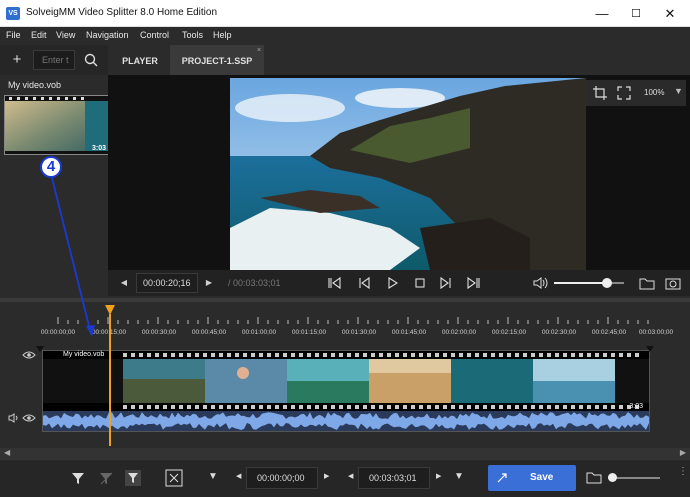 The width and height of the screenshot is (690, 497). I want to click on save-label: Save, so click(542, 477).